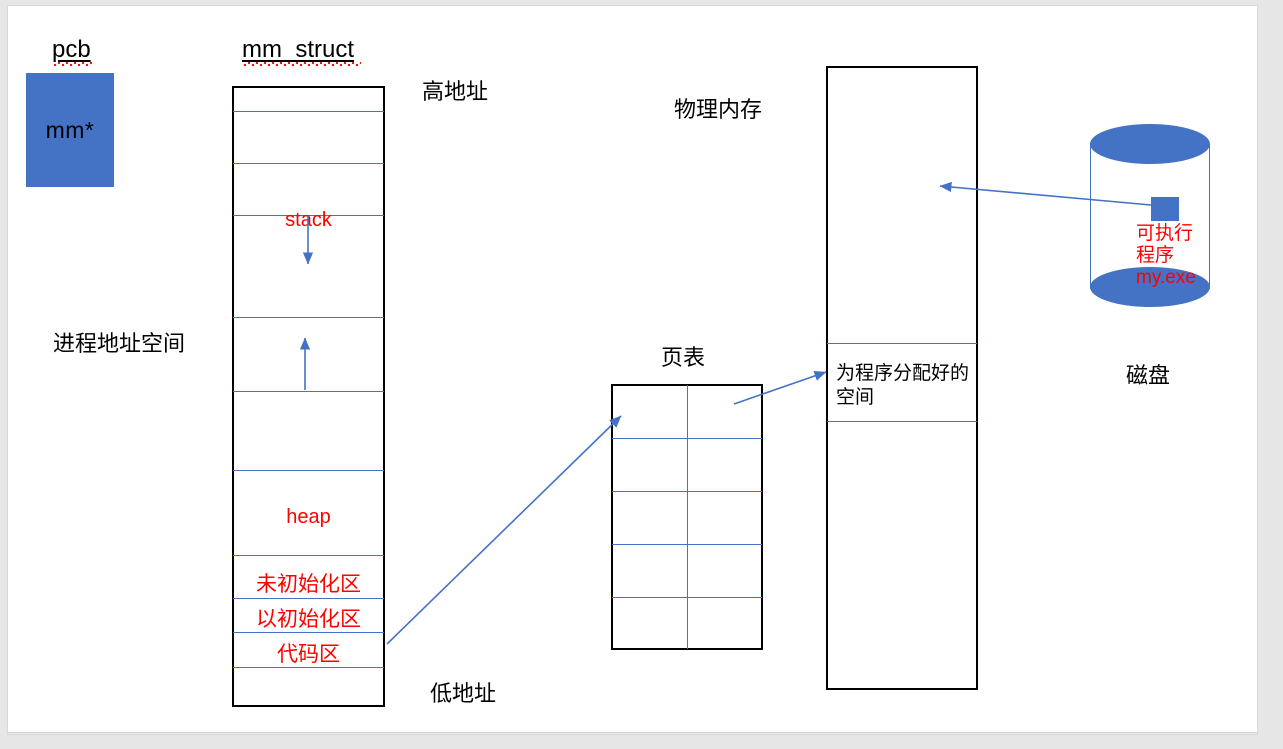 This screenshot has width=1283, height=749. Describe the element at coordinates (455, 91) in the screenshot. I see `high-address-label: 高地址` at that location.